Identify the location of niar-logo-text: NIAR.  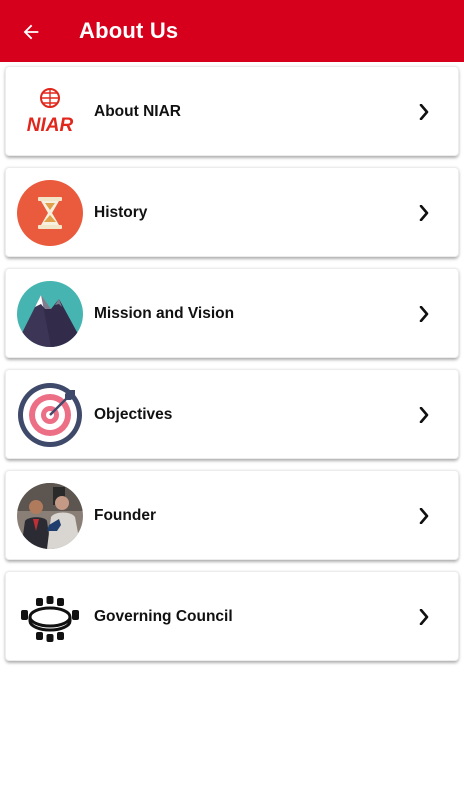
(50, 125).